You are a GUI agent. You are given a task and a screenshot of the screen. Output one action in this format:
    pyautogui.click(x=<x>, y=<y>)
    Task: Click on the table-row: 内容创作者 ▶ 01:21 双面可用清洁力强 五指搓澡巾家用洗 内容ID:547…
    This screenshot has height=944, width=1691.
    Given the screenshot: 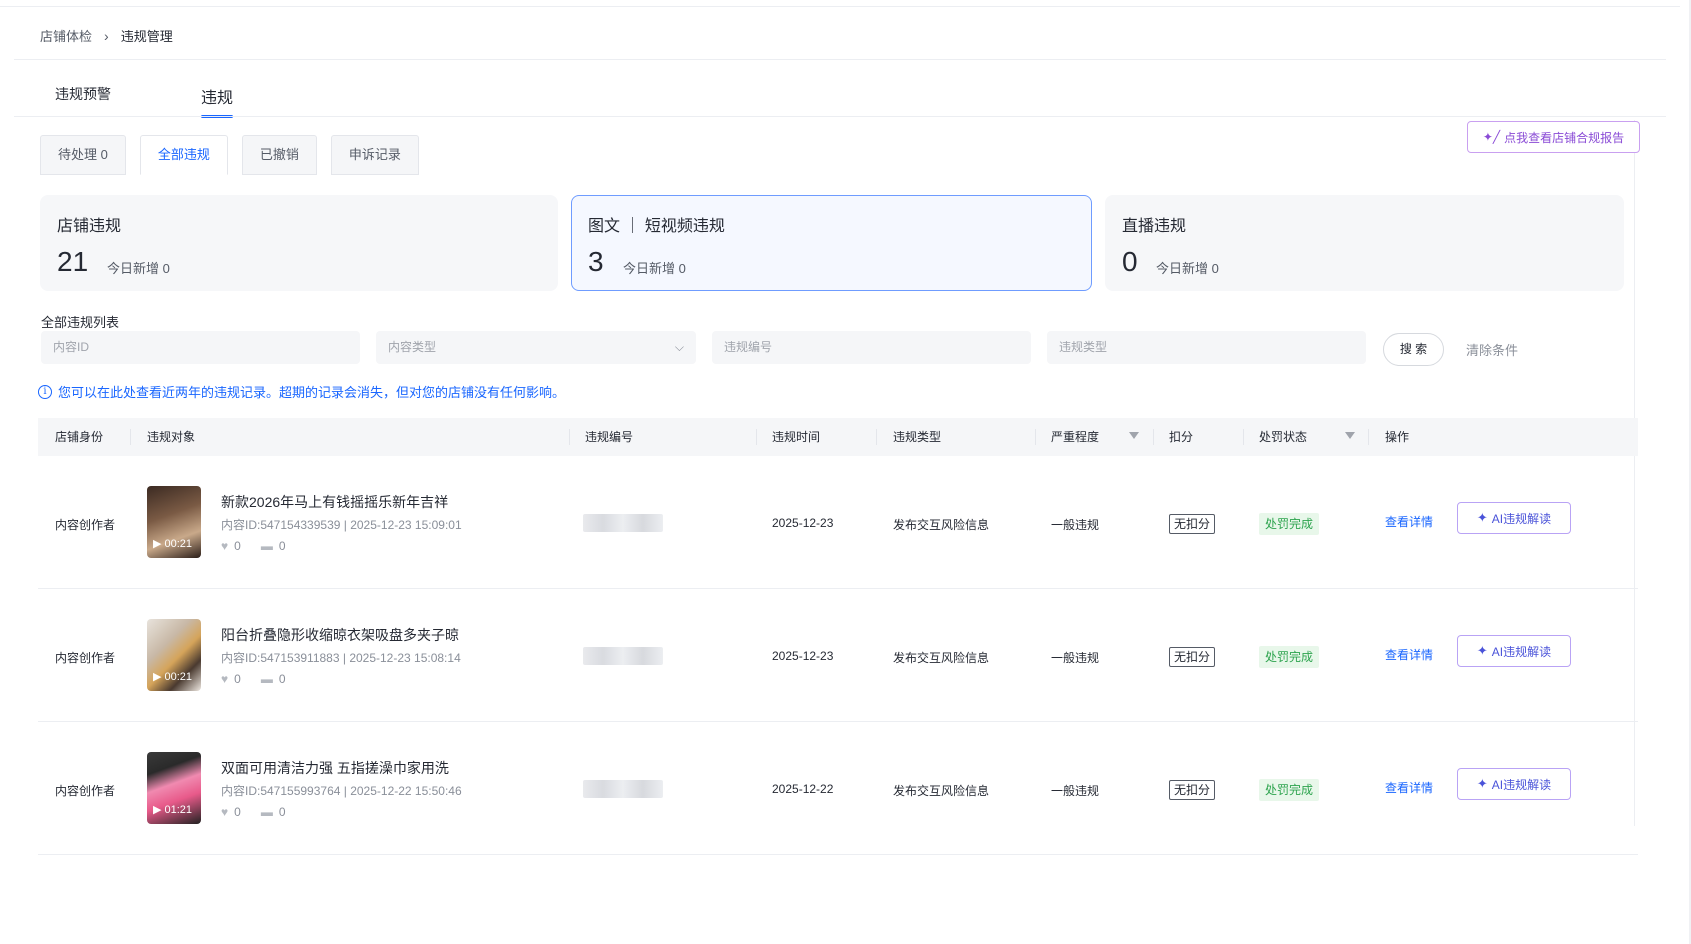 What is the action you would take?
    pyautogui.click(x=838, y=788)
    